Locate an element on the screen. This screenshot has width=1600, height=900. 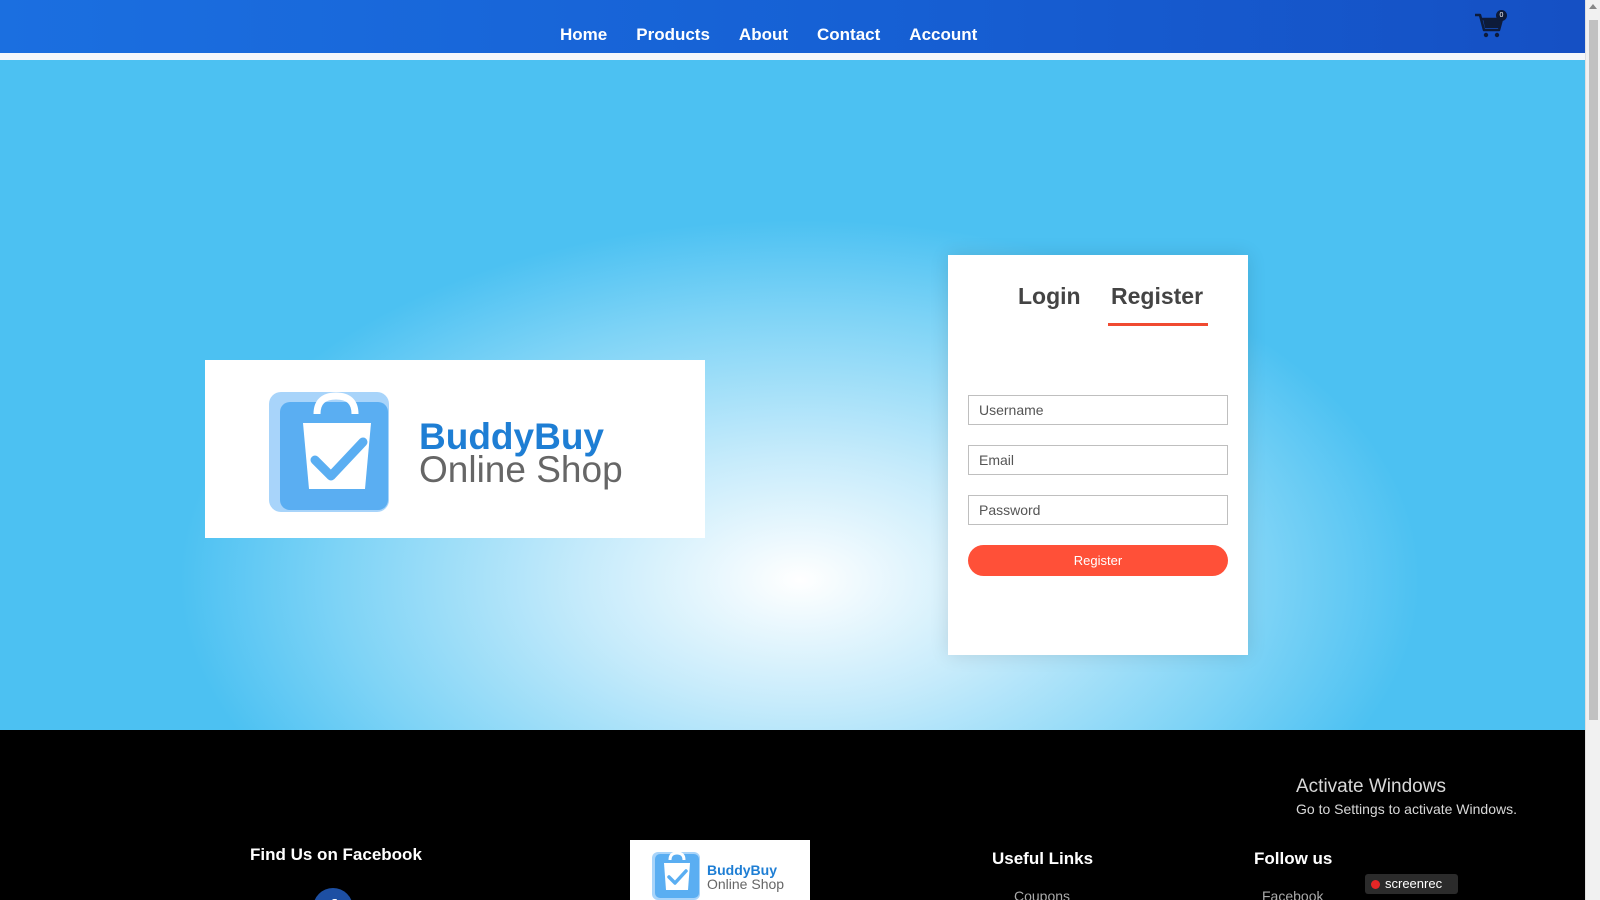
nav-links: Home Products About Contact Account is located at coordinates (783, 26).